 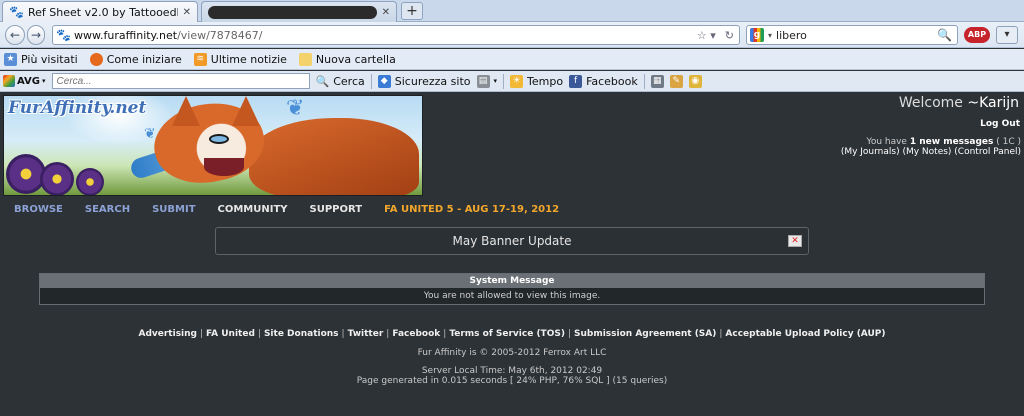 I want to click on adblock-button: ABP, so click(x=977, y=35).